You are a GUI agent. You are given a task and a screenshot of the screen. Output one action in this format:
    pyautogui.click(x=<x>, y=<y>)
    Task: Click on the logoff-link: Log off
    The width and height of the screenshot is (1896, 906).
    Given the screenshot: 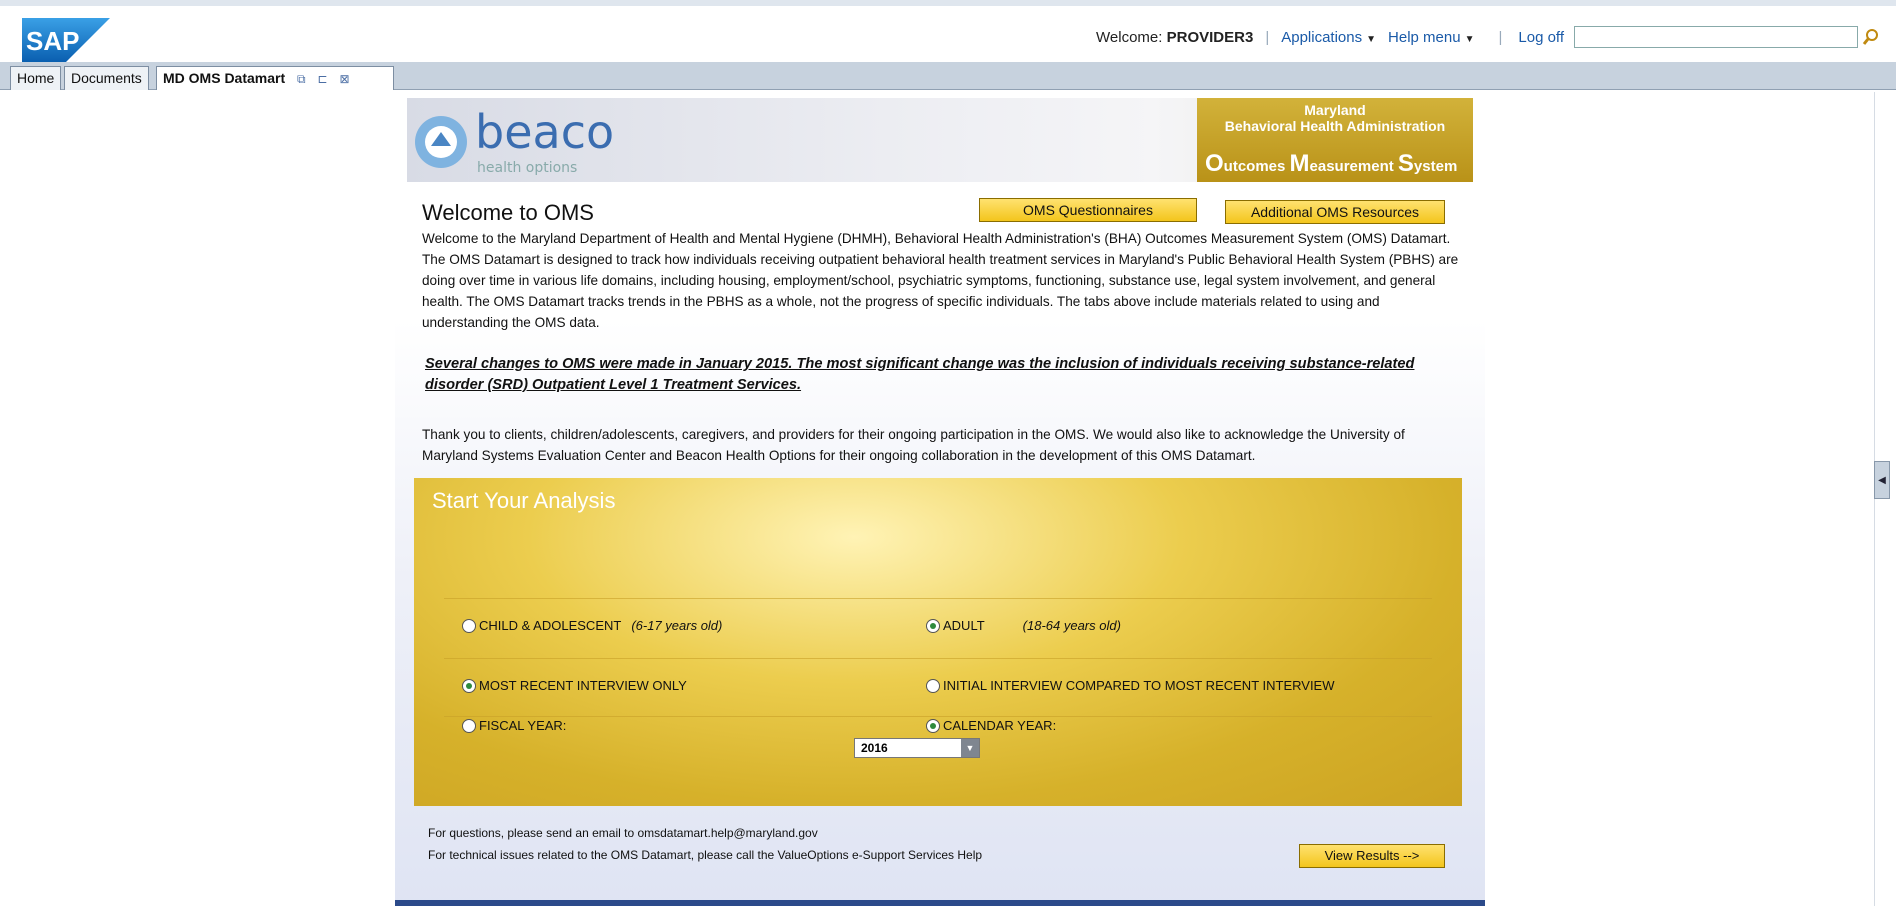 What is the action you would take?
    pyautogui.click(x=1541, y=37)
    